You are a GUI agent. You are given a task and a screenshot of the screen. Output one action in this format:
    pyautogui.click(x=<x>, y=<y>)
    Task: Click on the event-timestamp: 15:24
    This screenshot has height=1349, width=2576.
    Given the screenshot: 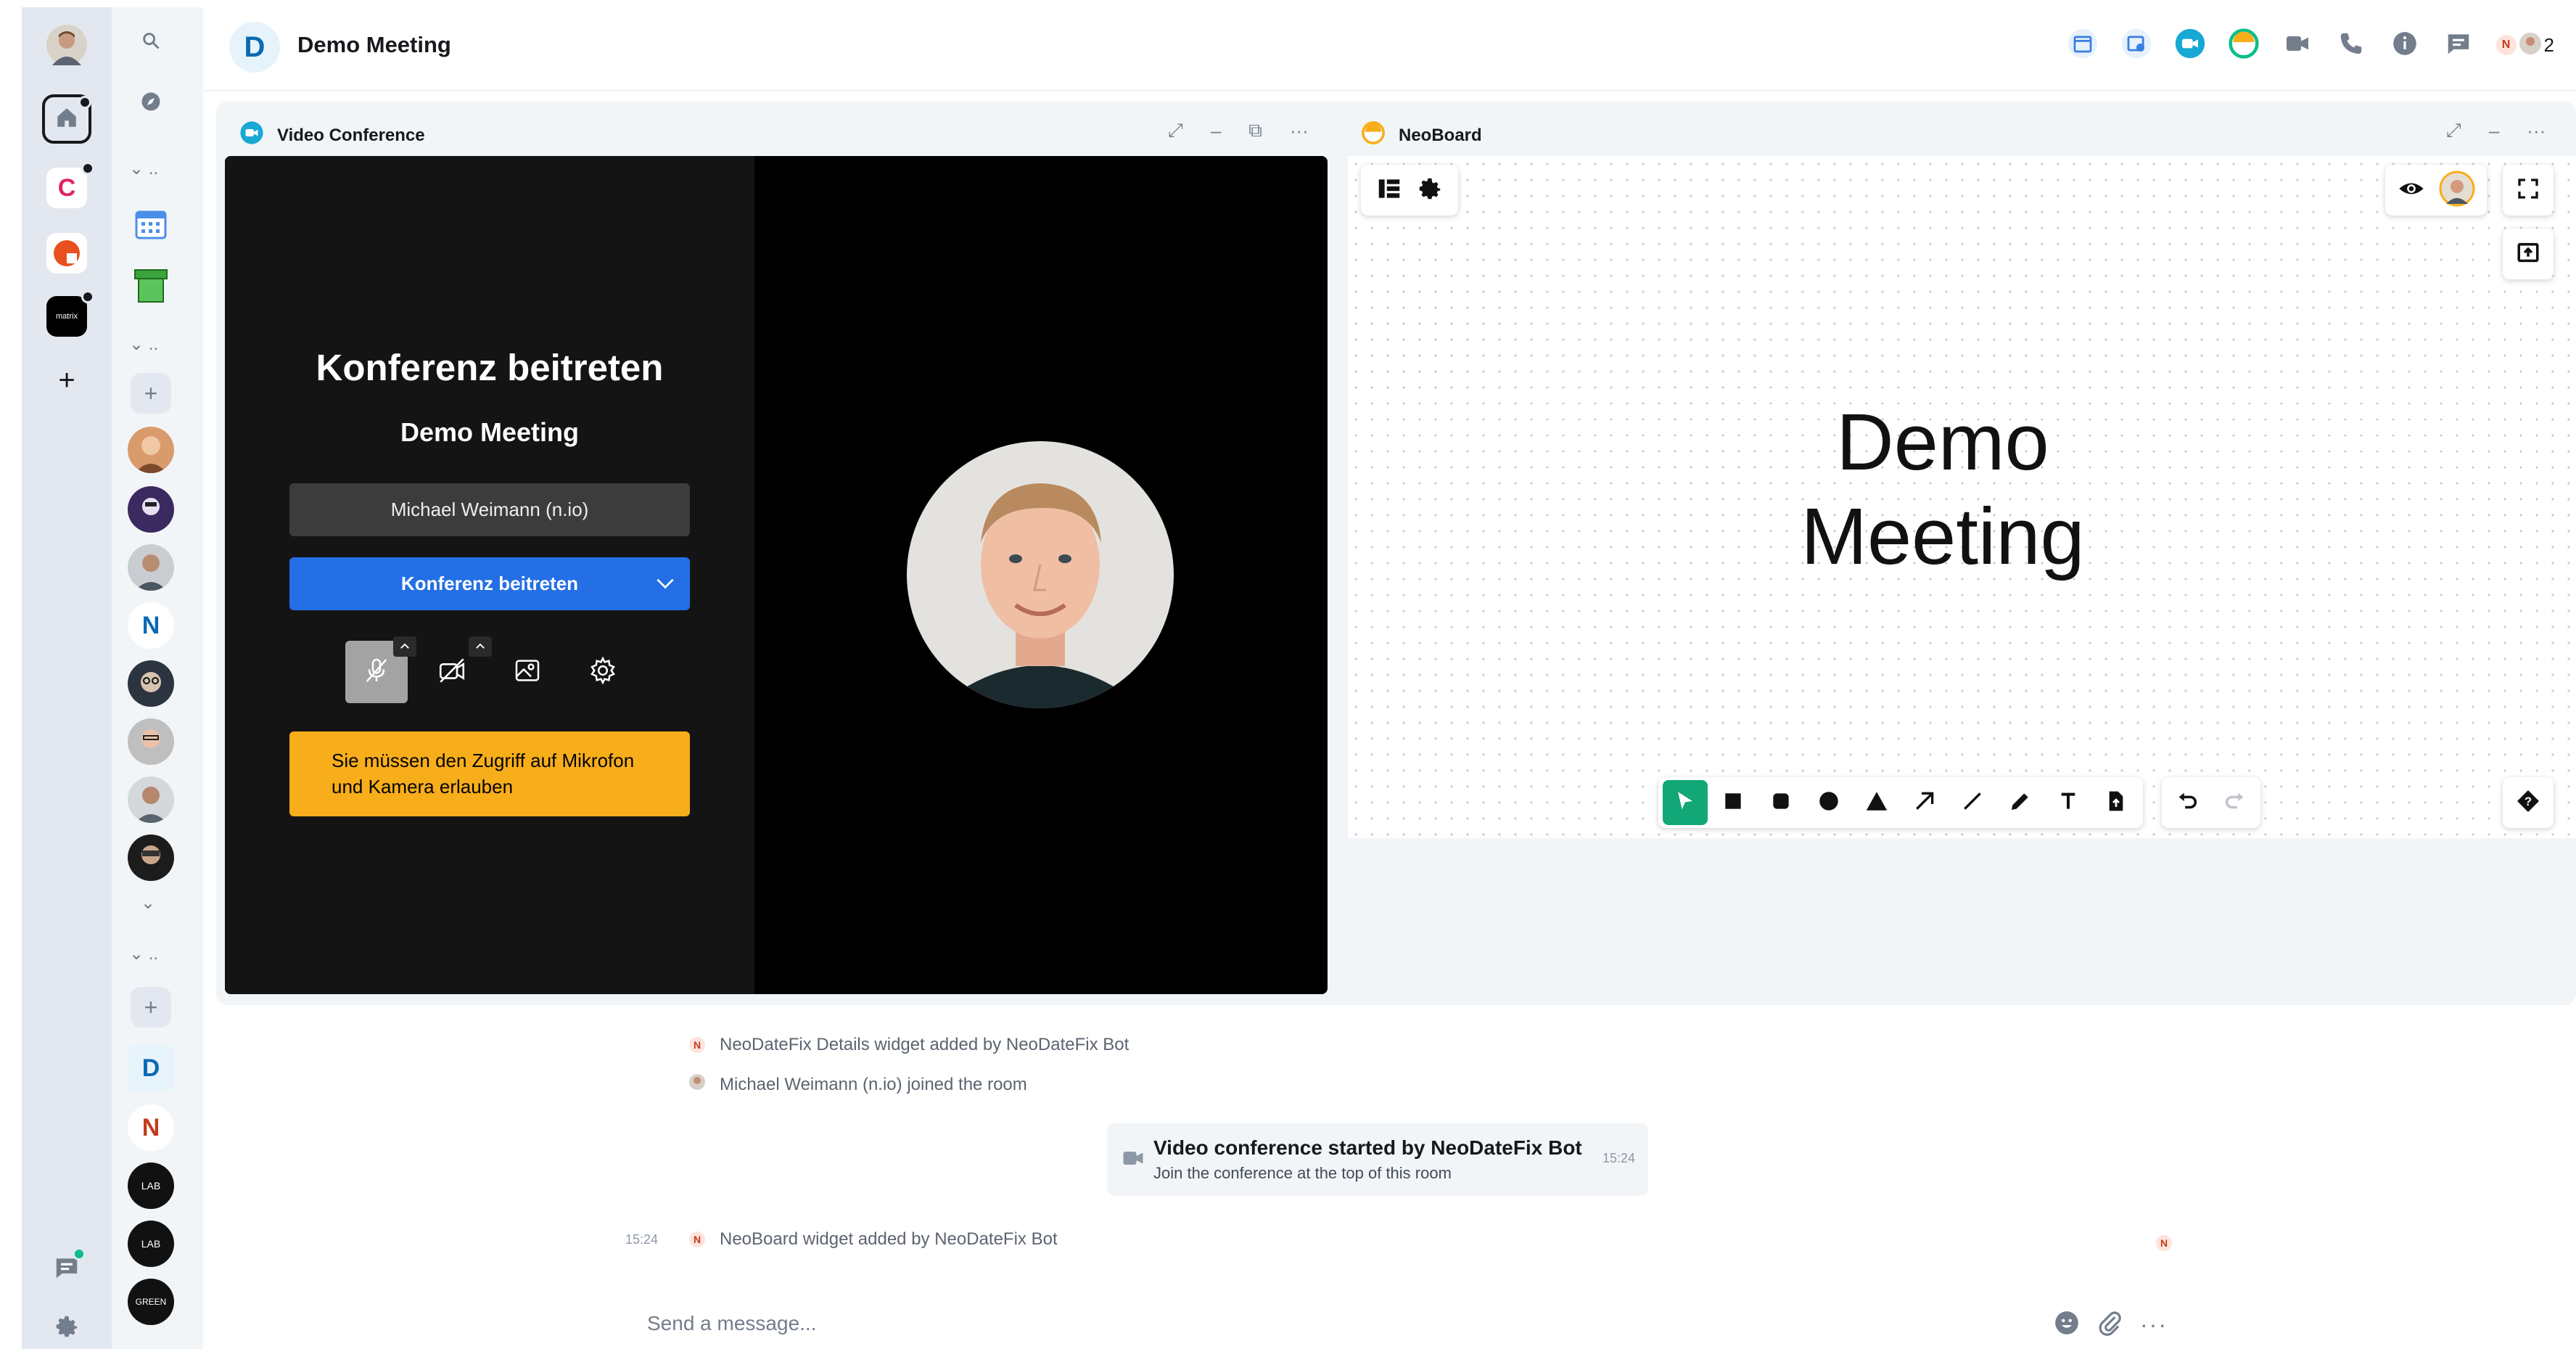 What is the action you would take?
    pyautogui.click(x=642, y=1240)
    